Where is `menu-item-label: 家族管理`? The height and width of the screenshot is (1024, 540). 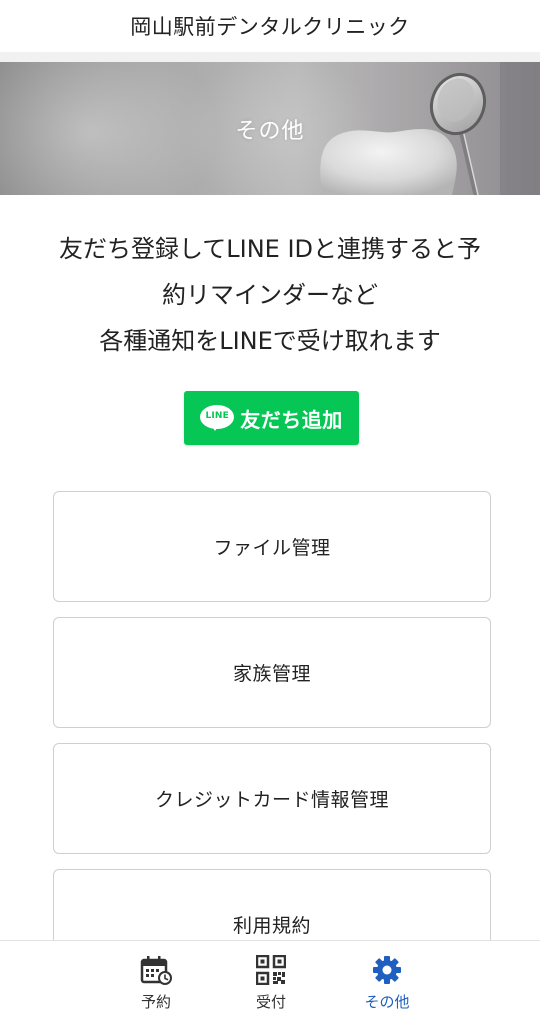 menu-item-label: 家族管理 is located at coordinates (271, 674).